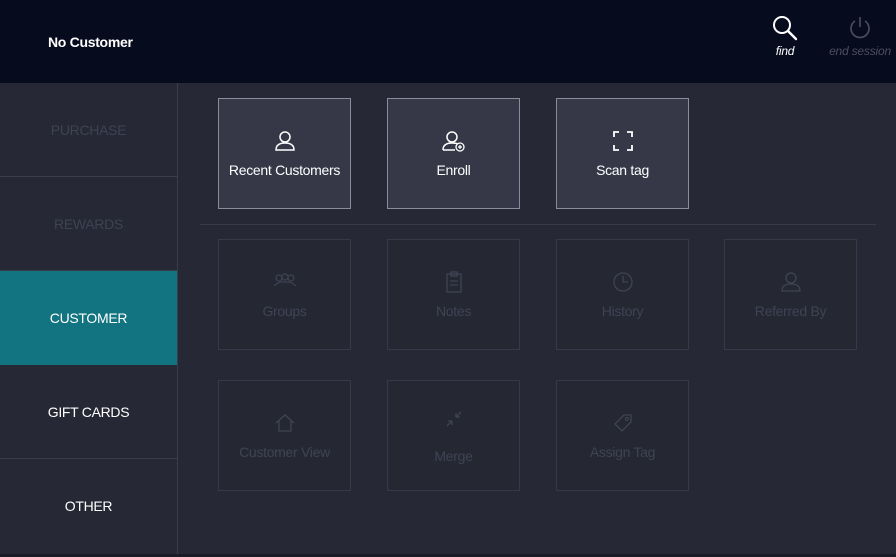  Describe the element at coordinates (622, 281) in the screenshot. I see `clock-icon` at that location.